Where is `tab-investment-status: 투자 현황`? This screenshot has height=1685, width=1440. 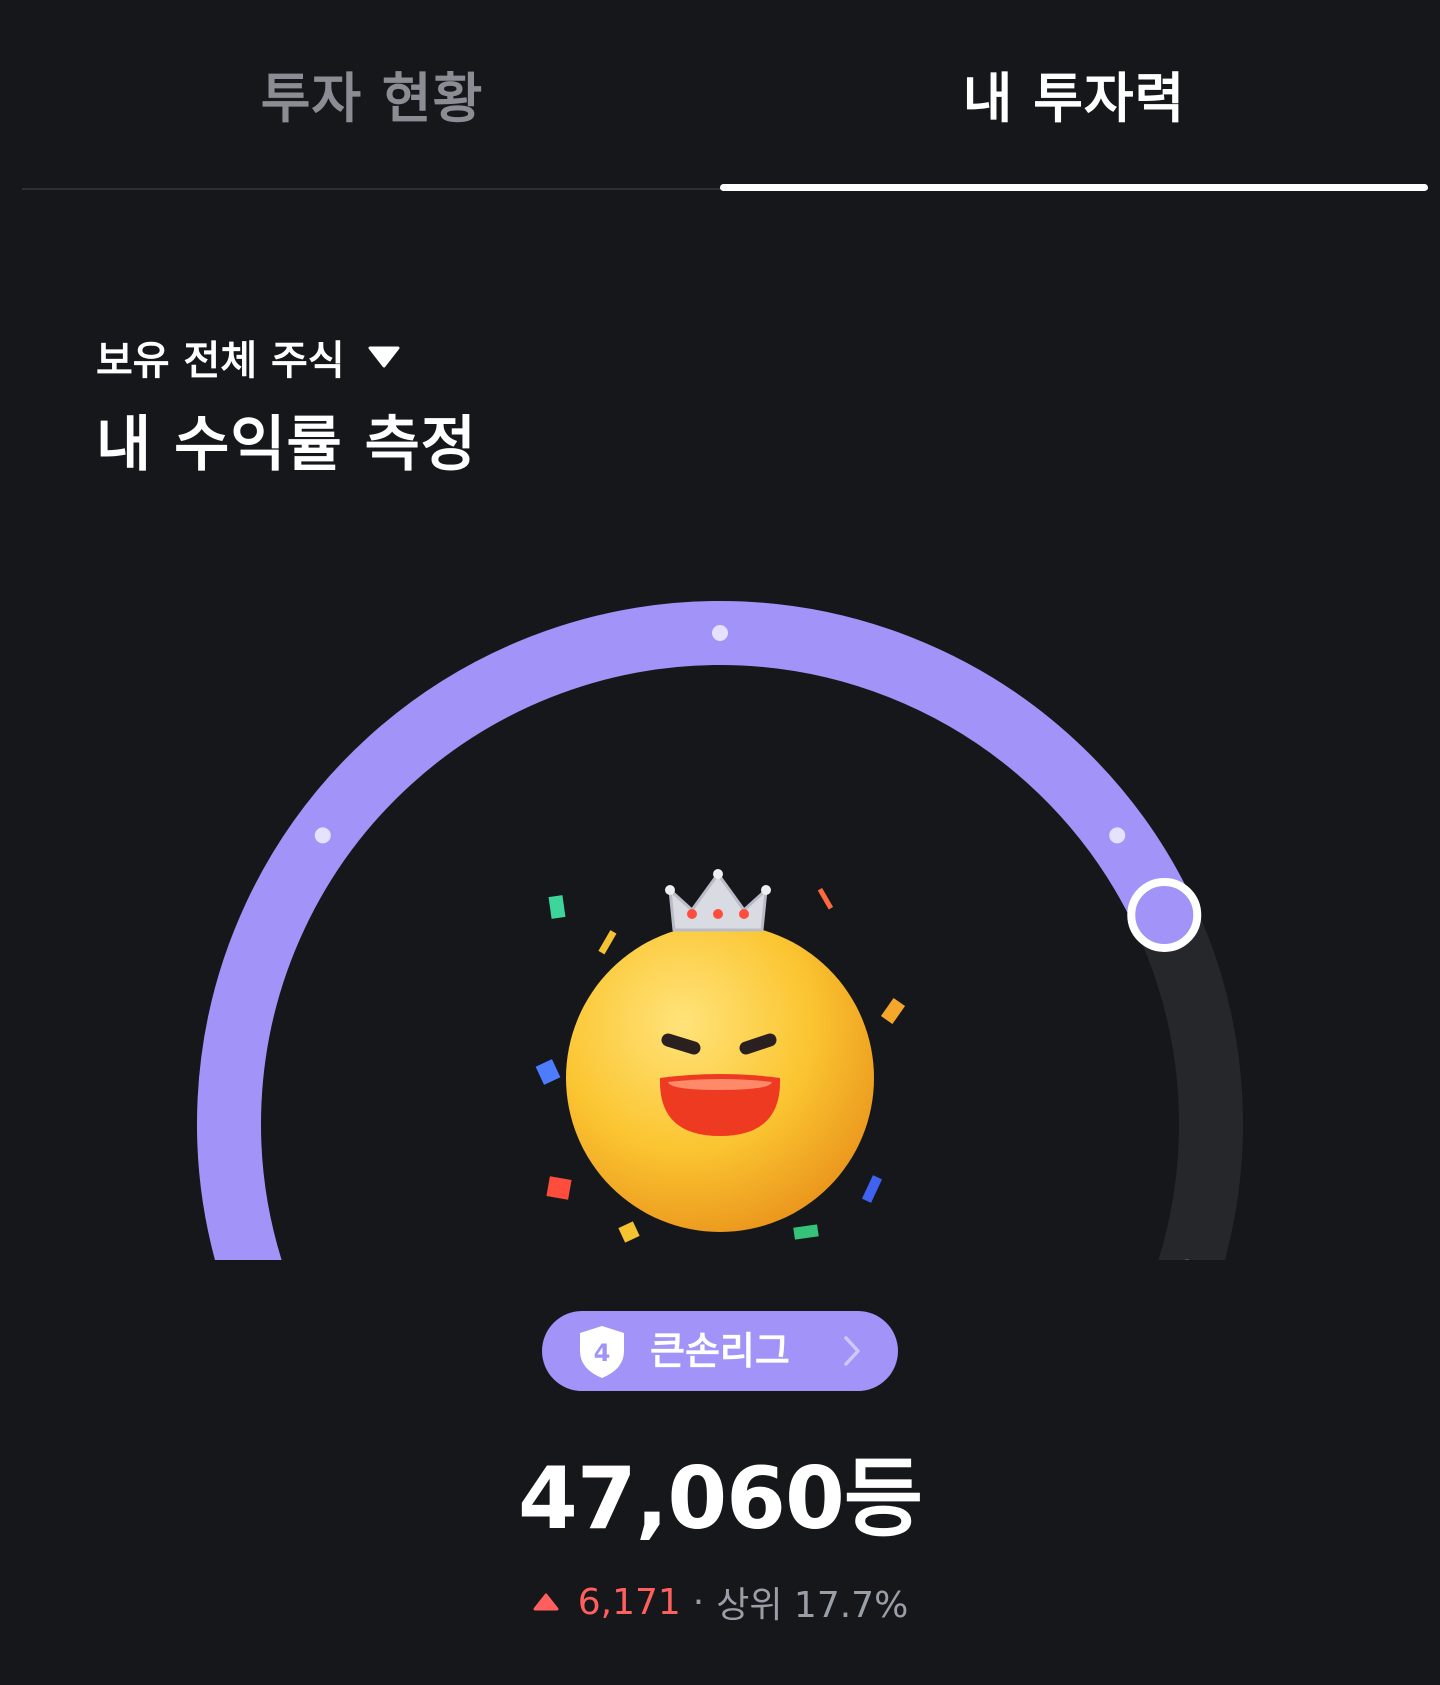 tab-investment-status: 투자 현황 is located at coordinates (372, 93).